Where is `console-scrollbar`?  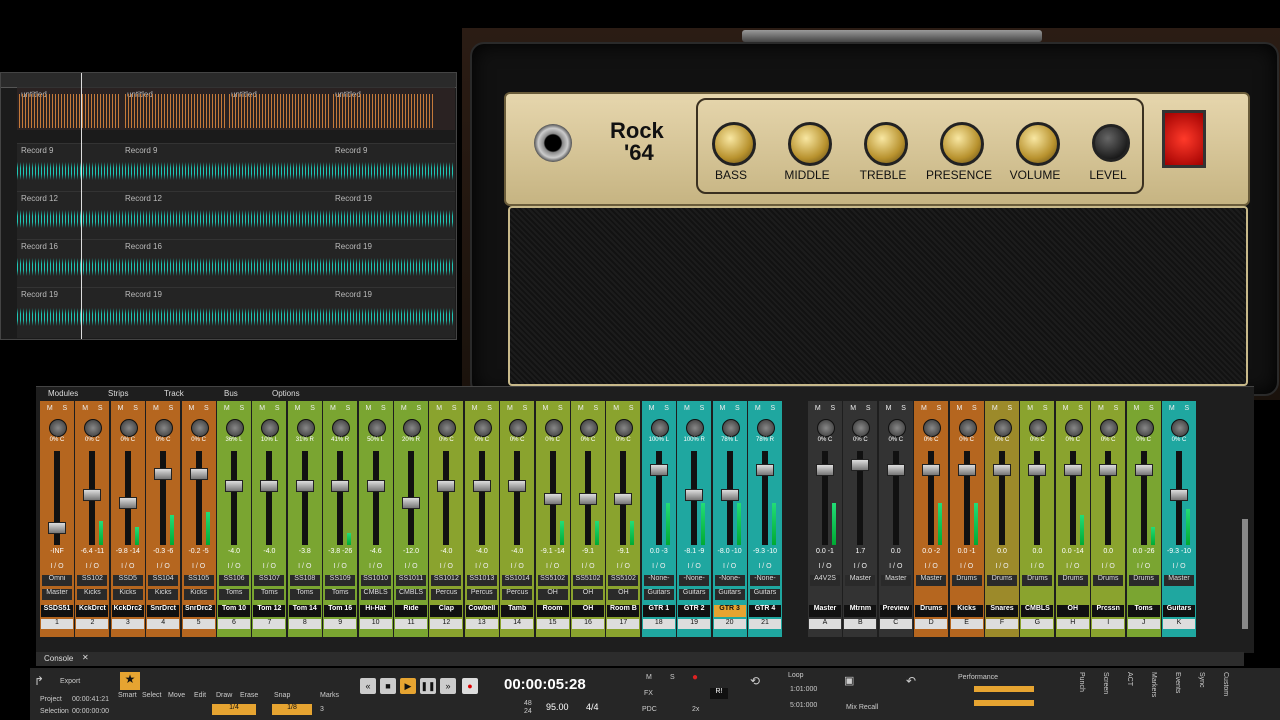
console-scrollbar is located at coordinates (1245, 574).